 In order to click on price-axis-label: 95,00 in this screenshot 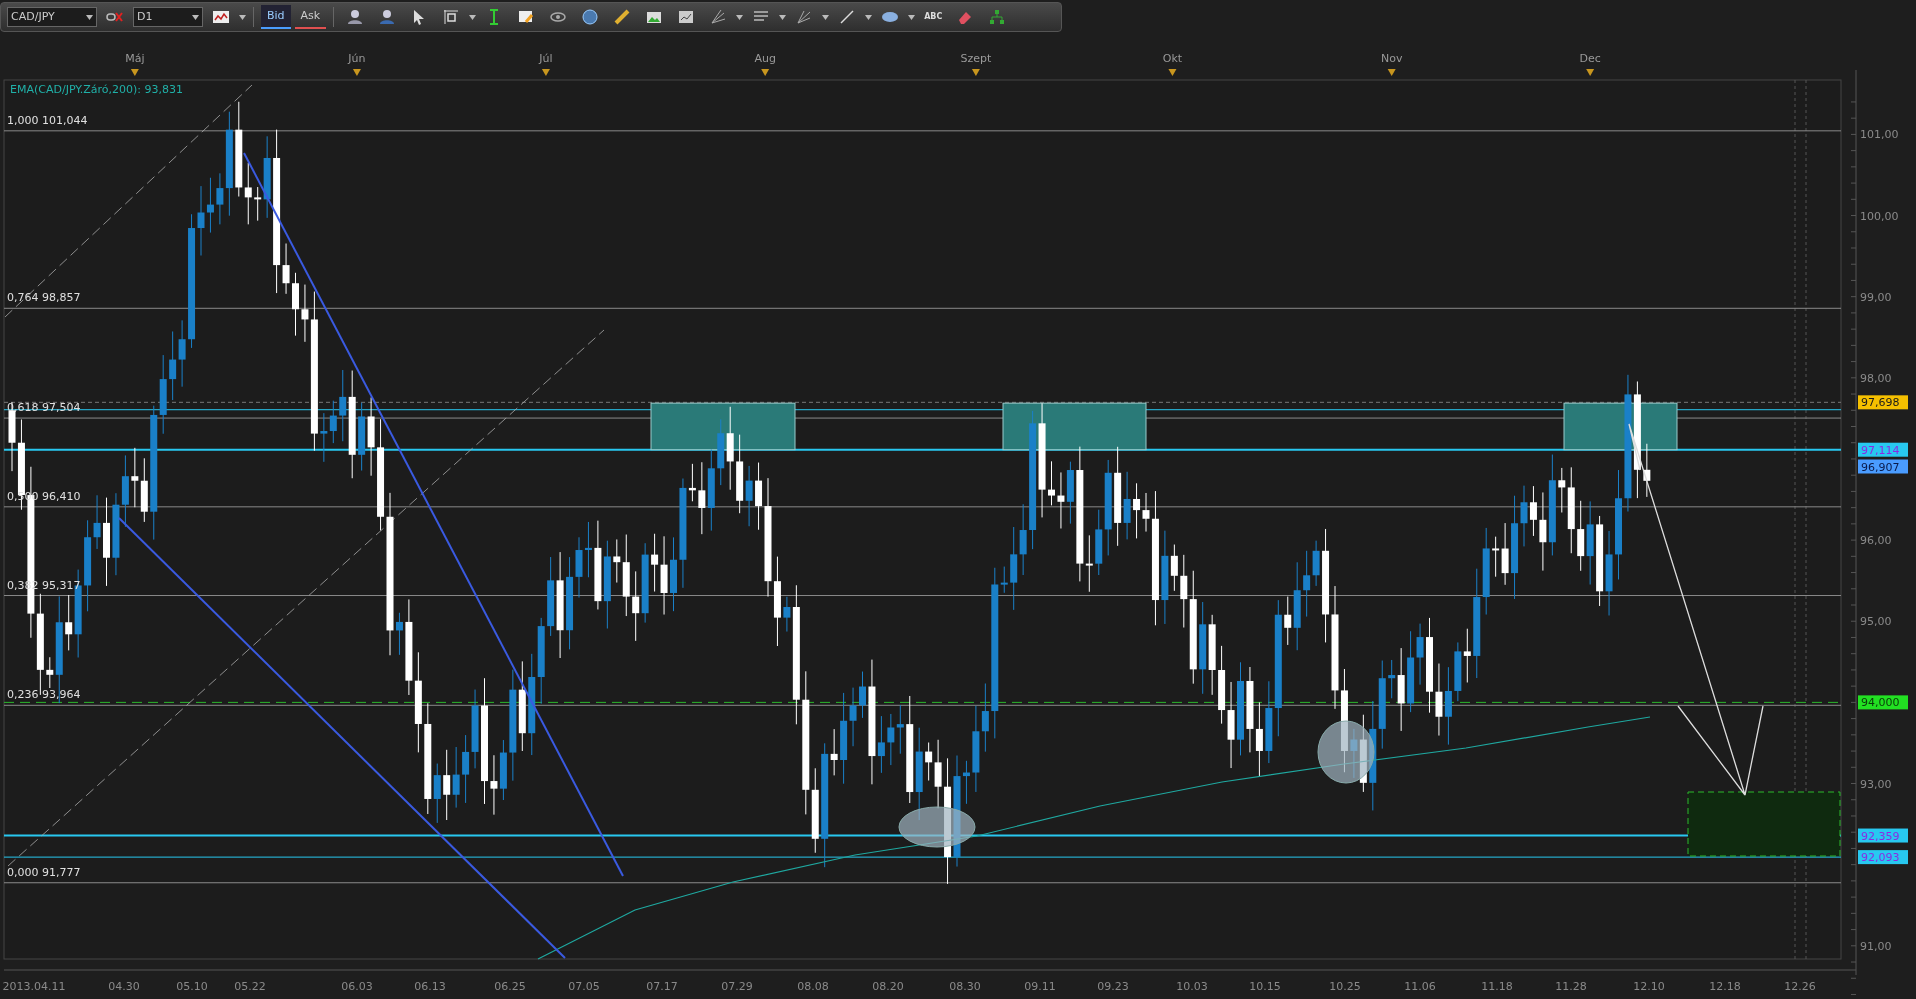, I will do `click(1876, 622)`.